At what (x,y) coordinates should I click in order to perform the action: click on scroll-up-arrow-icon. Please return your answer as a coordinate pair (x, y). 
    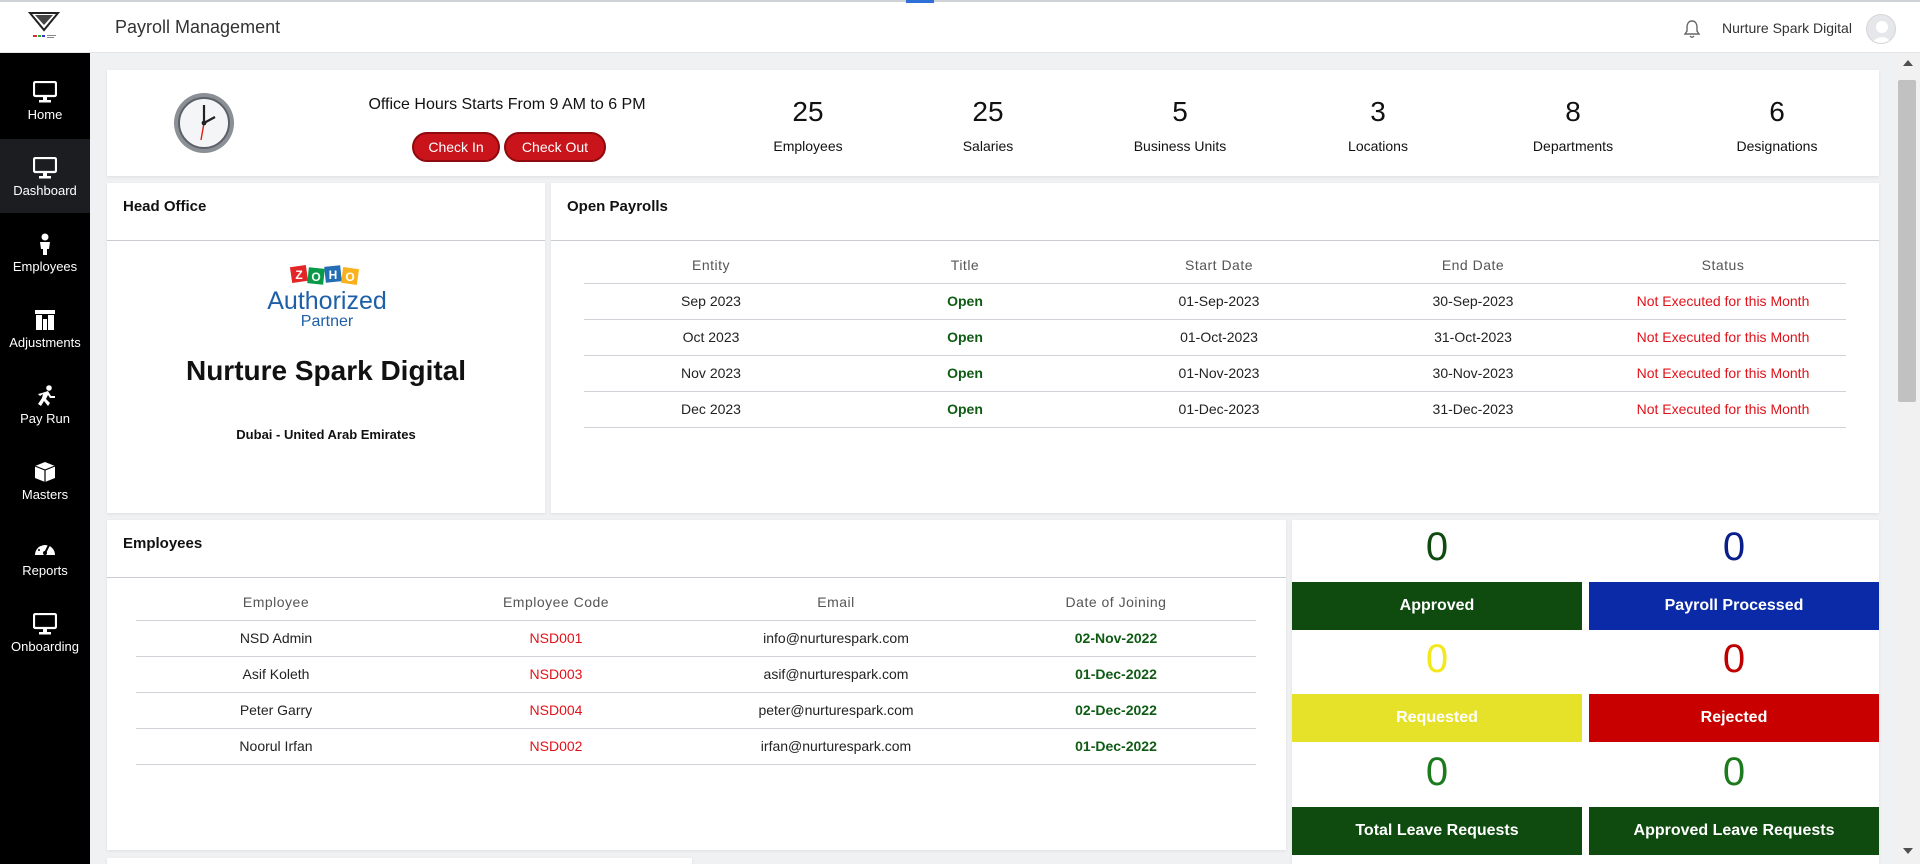
    Looking at the image, I should click on (1908, 63).